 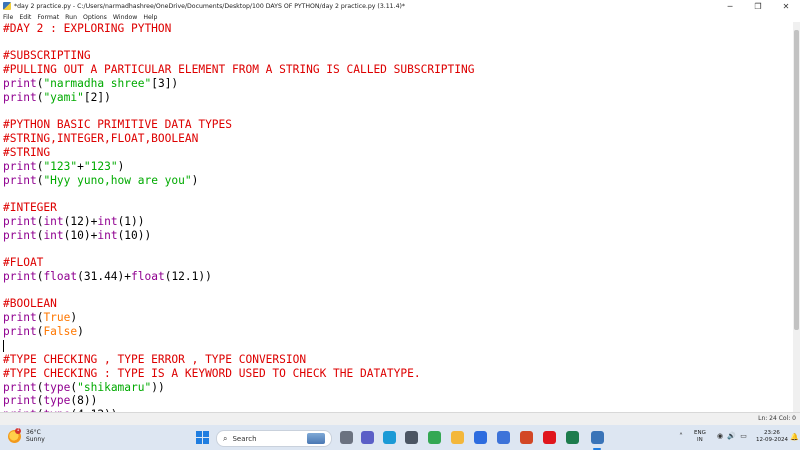 What do you see at coordinates (107, 277) in the screenshot?
I see `code-line: print(float(31.44)+float(12.1))` at bounding box center [107, 277].